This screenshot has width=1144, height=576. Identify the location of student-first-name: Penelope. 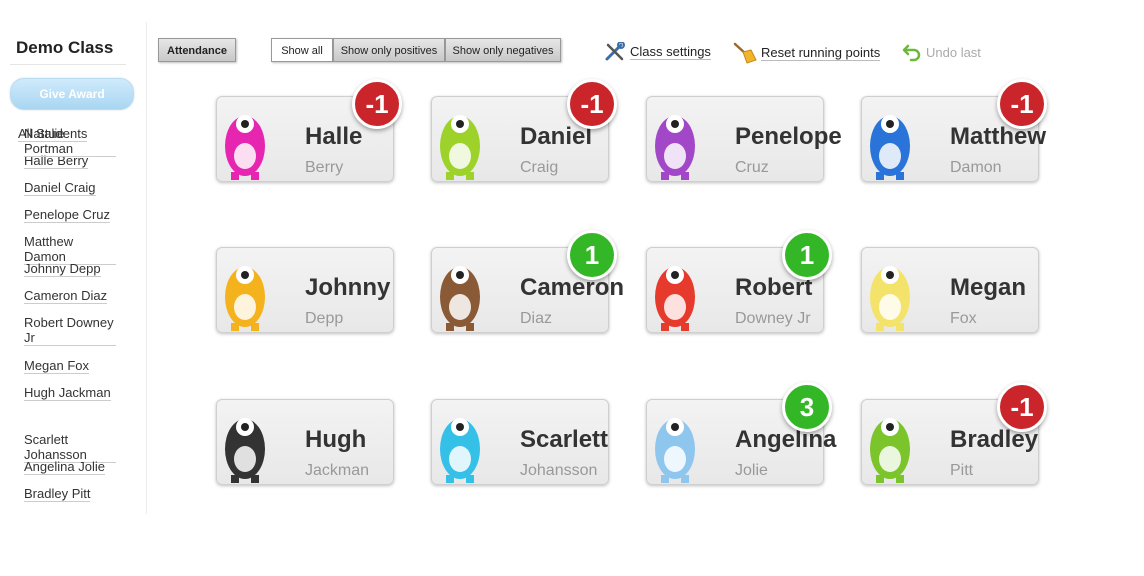
(788, 136).